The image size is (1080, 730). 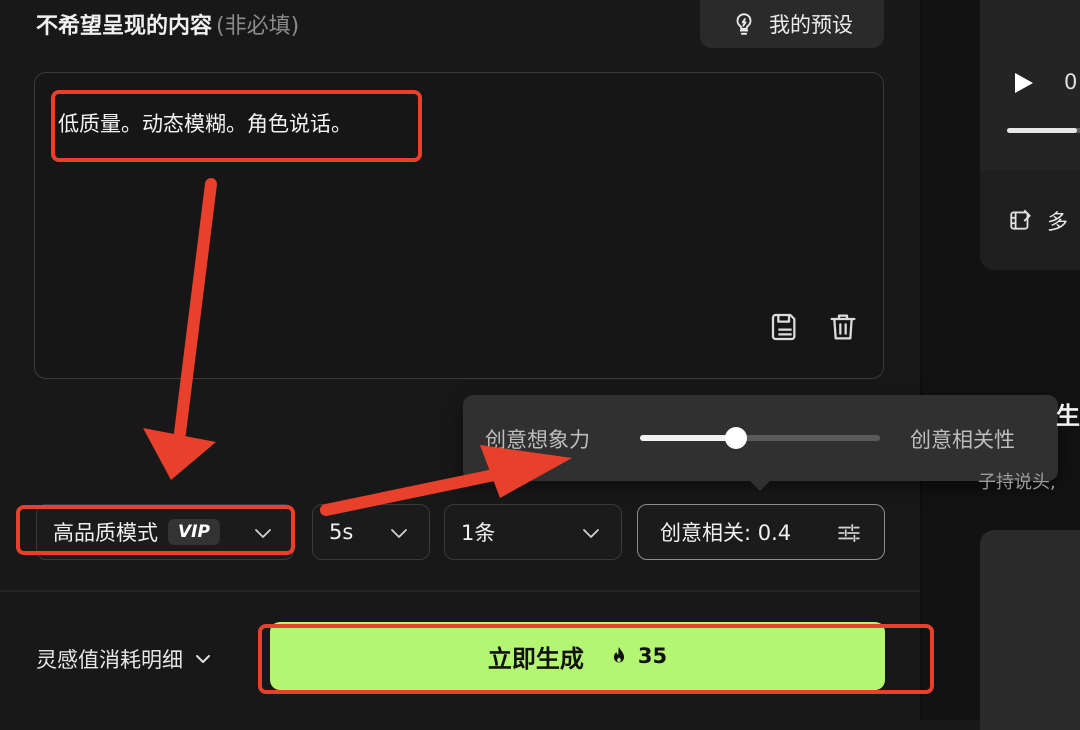 I want to click on count-value: 1条, so click(x=478, y=533).